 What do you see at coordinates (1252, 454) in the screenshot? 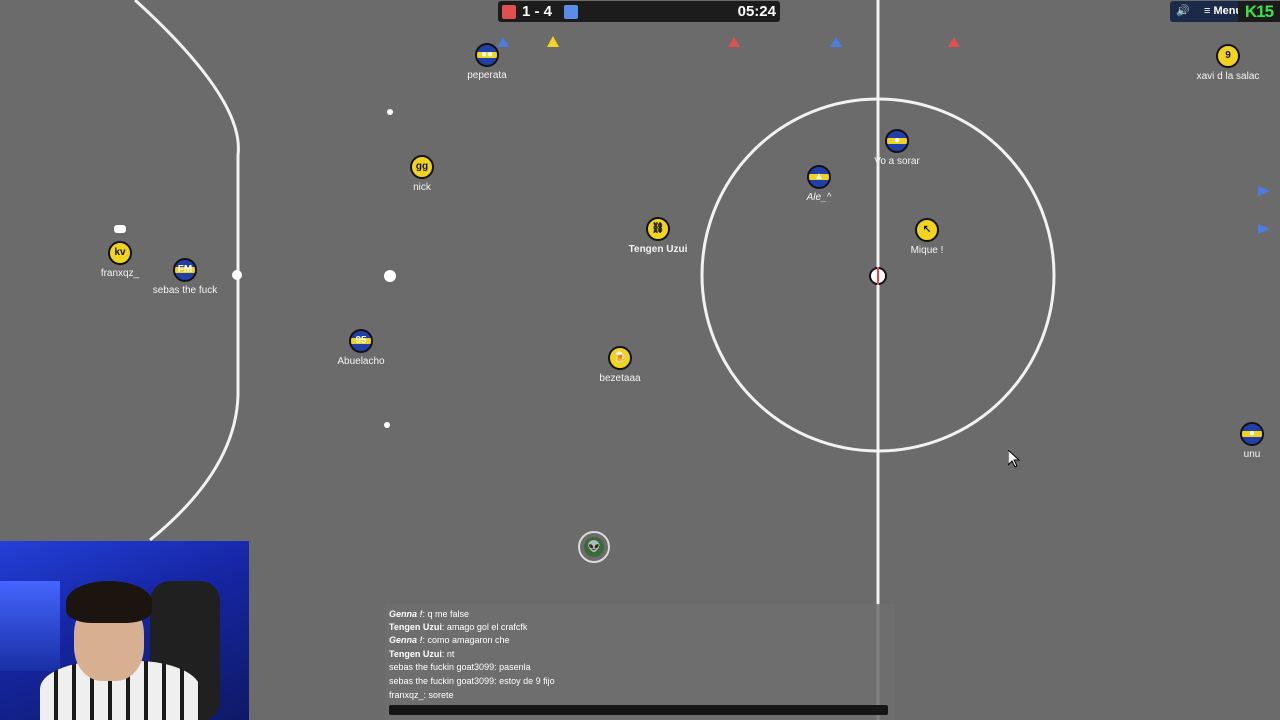
I see `player-nick: unu` at bounding box center [1252, 454].